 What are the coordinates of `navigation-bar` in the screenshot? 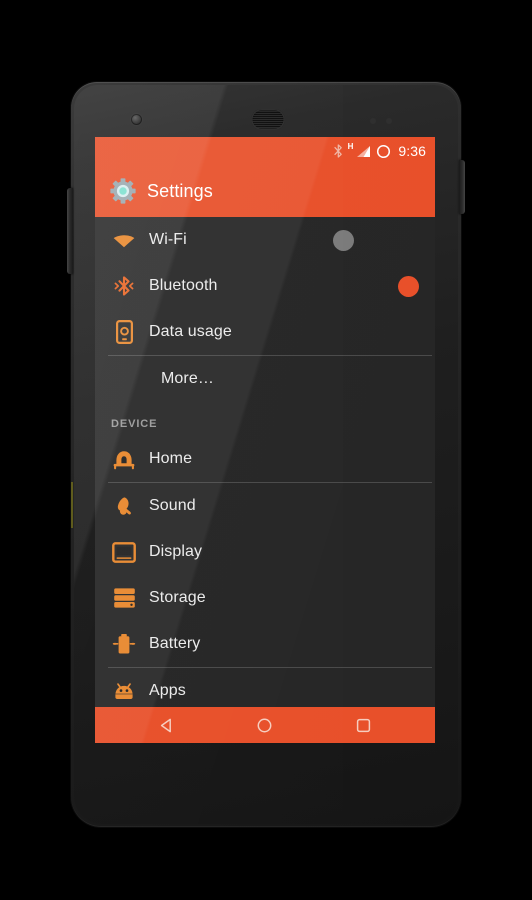 It's located at (265, 725).